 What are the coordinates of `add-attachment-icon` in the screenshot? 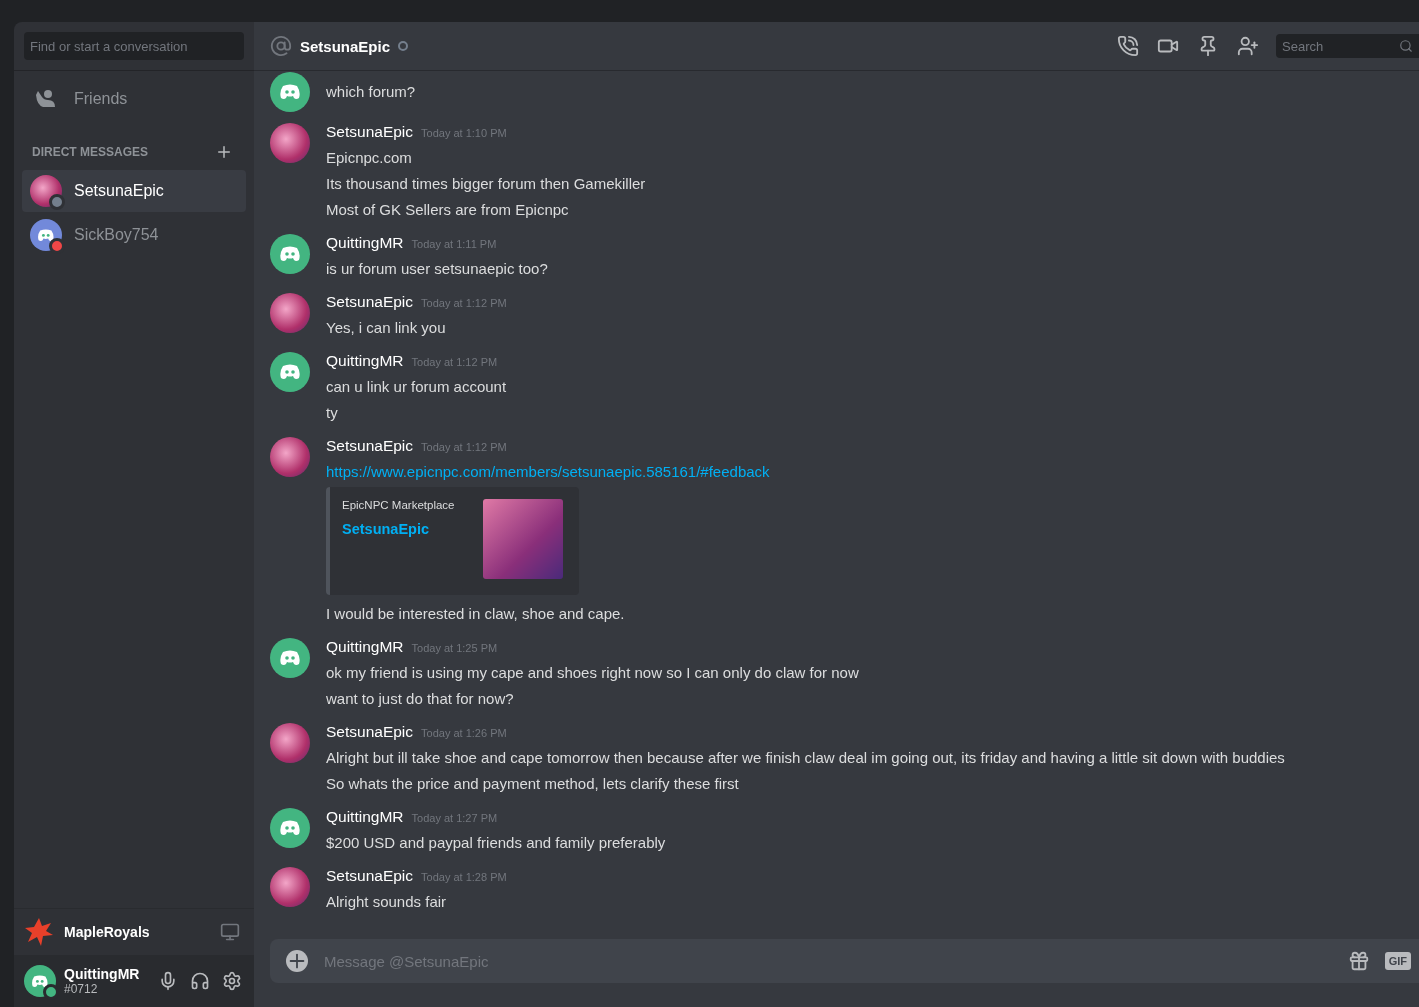 It's located at (297, 961).